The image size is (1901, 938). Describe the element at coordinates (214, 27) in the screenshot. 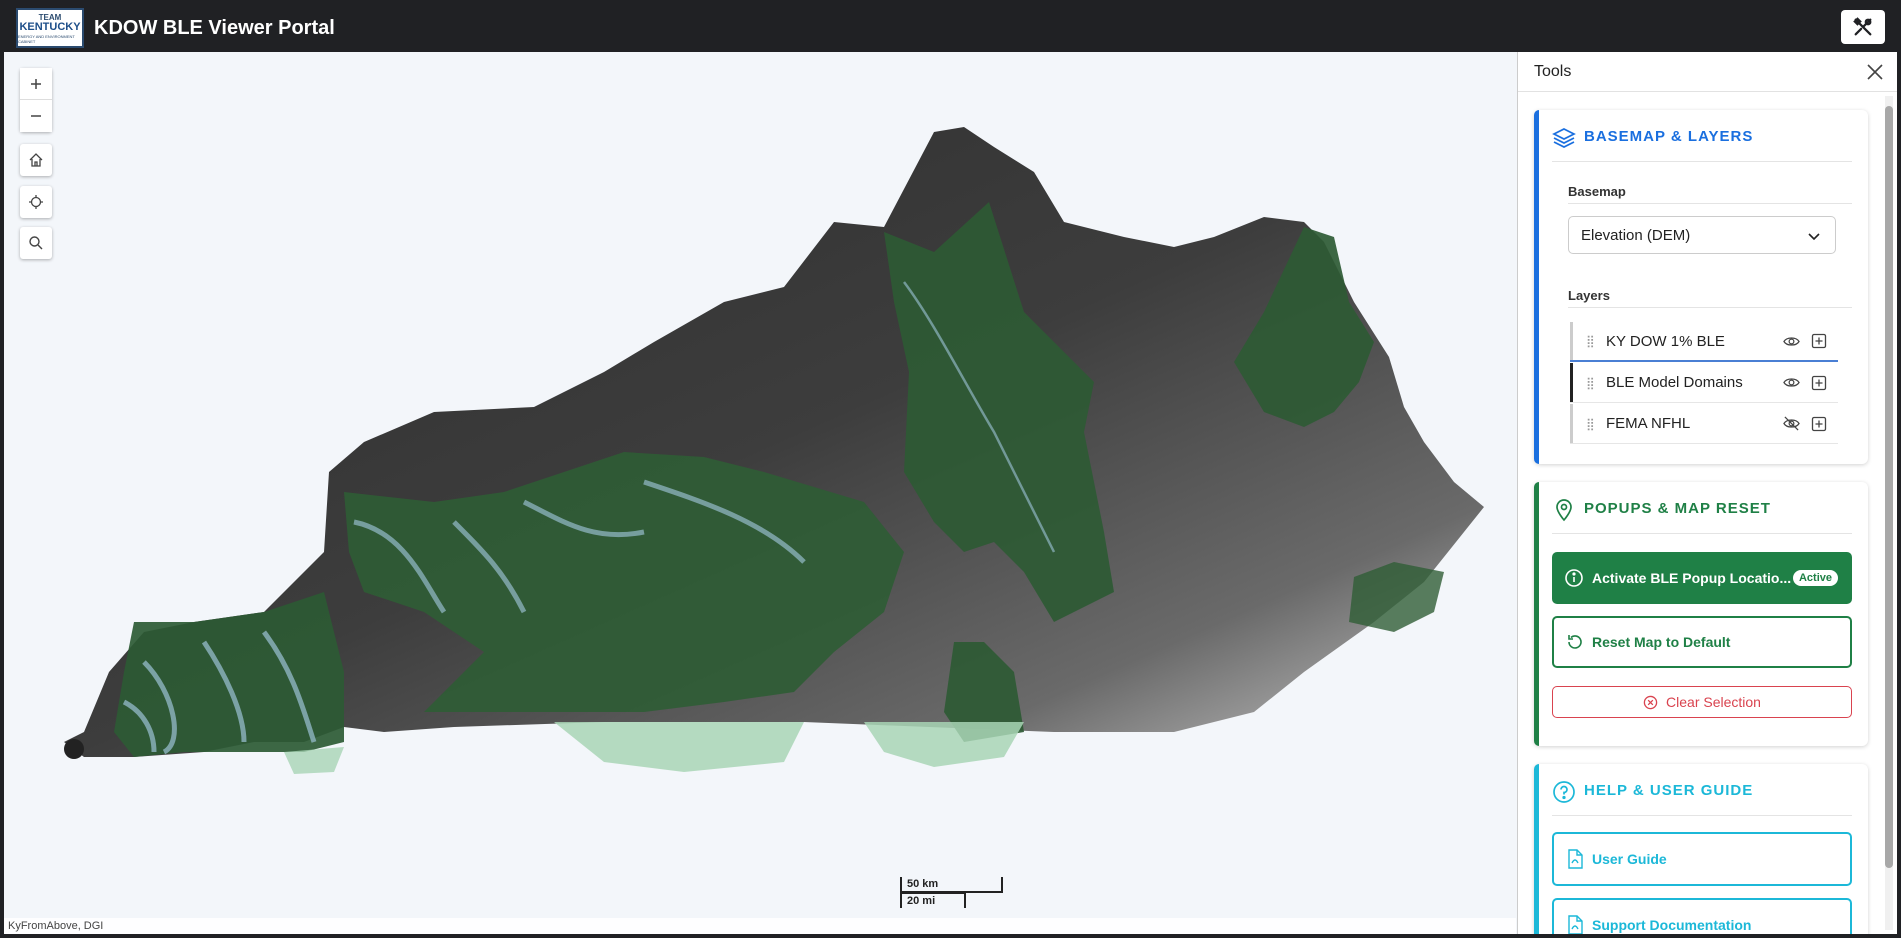

I see `app-title: KDOW BLE Viewer Portal` at that location.